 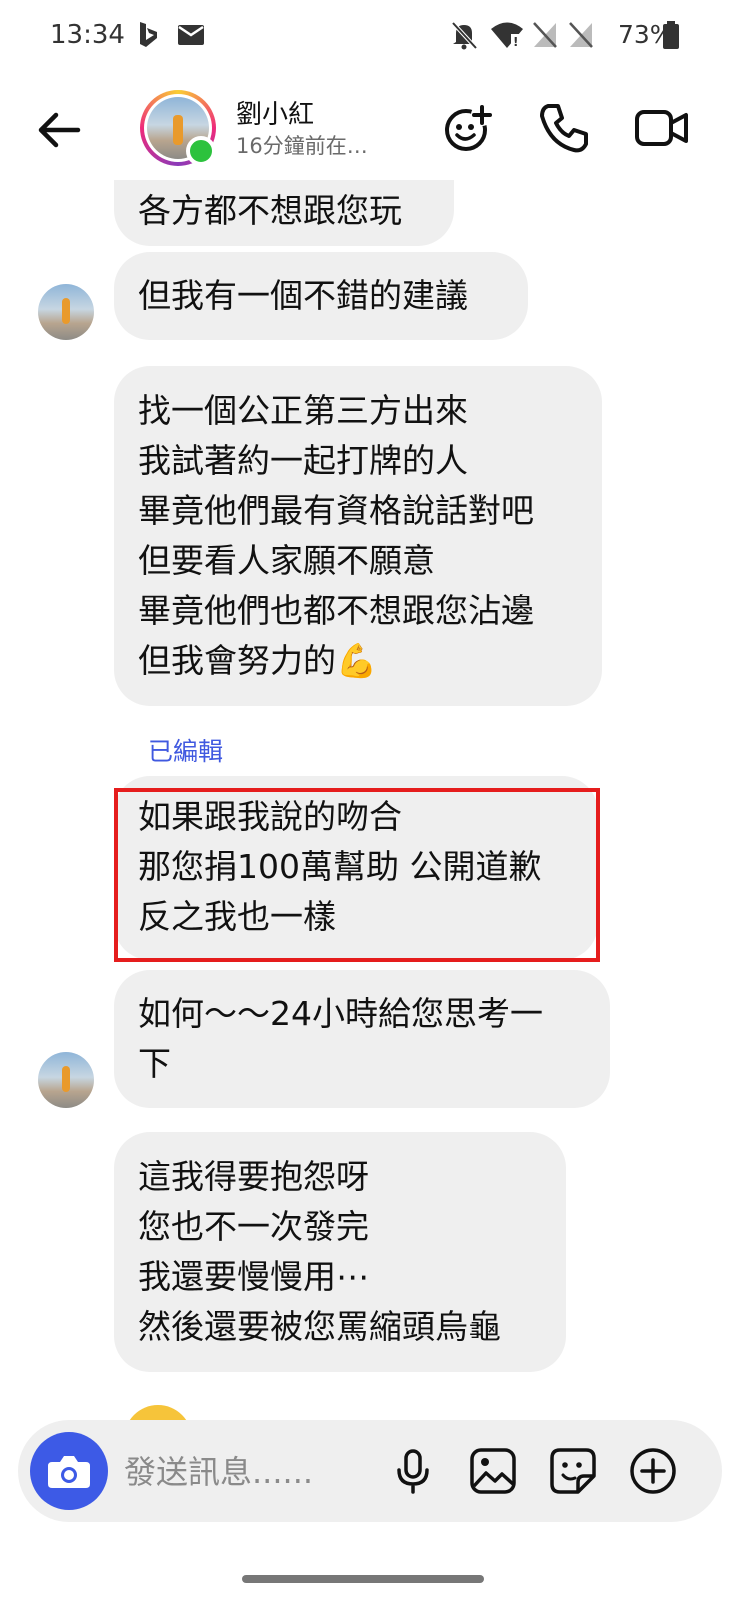 What do you see at coordinates (653, 1471) in the screenshot?
I see `plus-circle-icon` at bounding box center [653, 1471].